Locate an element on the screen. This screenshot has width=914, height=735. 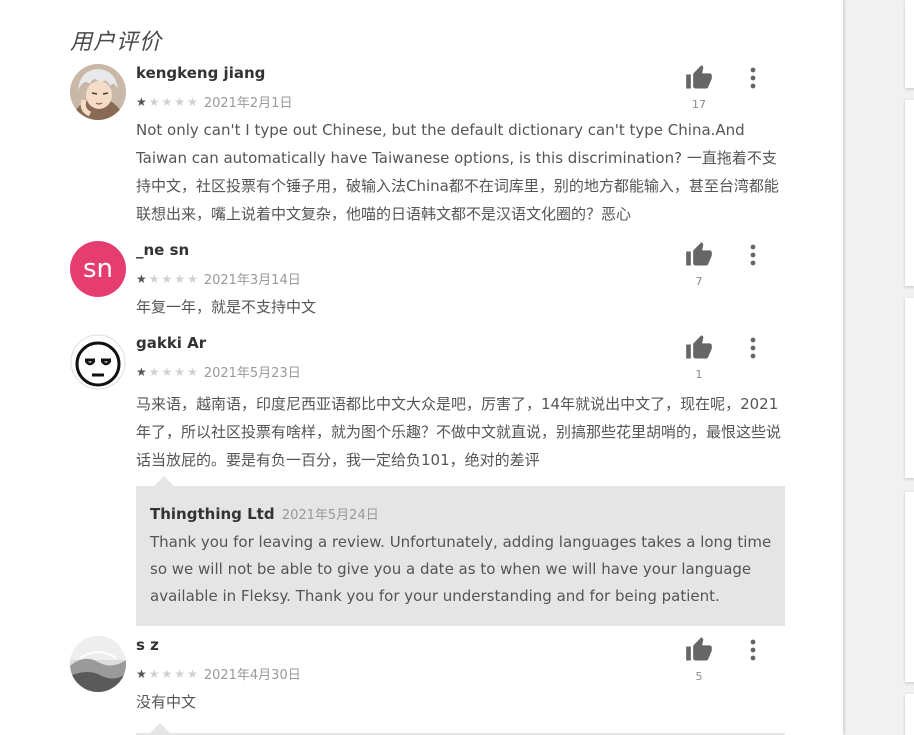
likes-count: 1 is located at coordinates (699, 374).